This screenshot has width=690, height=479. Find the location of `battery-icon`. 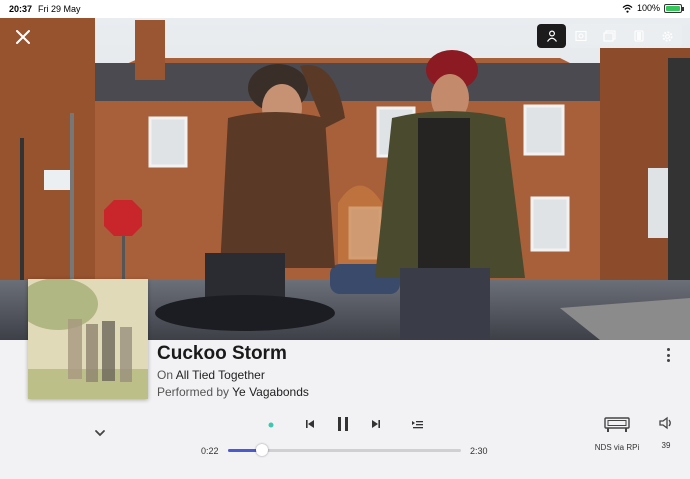

battery-icon is located at coordinates (674, 8).